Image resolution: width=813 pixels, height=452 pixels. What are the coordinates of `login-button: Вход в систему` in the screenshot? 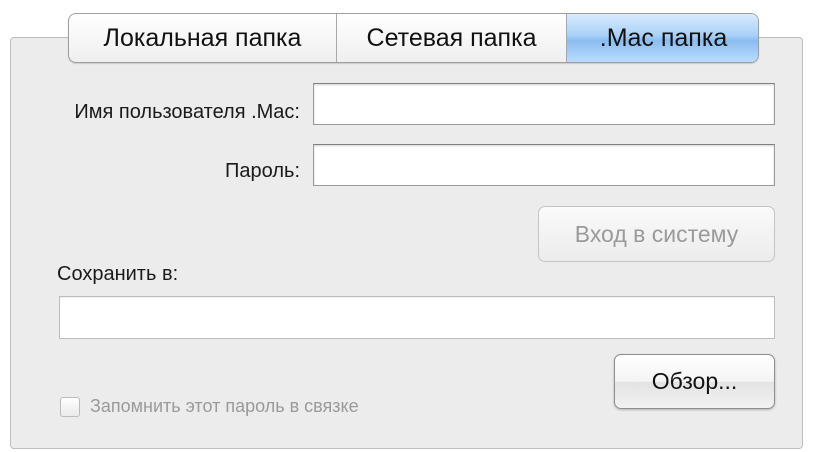 It's located at (656, 234).